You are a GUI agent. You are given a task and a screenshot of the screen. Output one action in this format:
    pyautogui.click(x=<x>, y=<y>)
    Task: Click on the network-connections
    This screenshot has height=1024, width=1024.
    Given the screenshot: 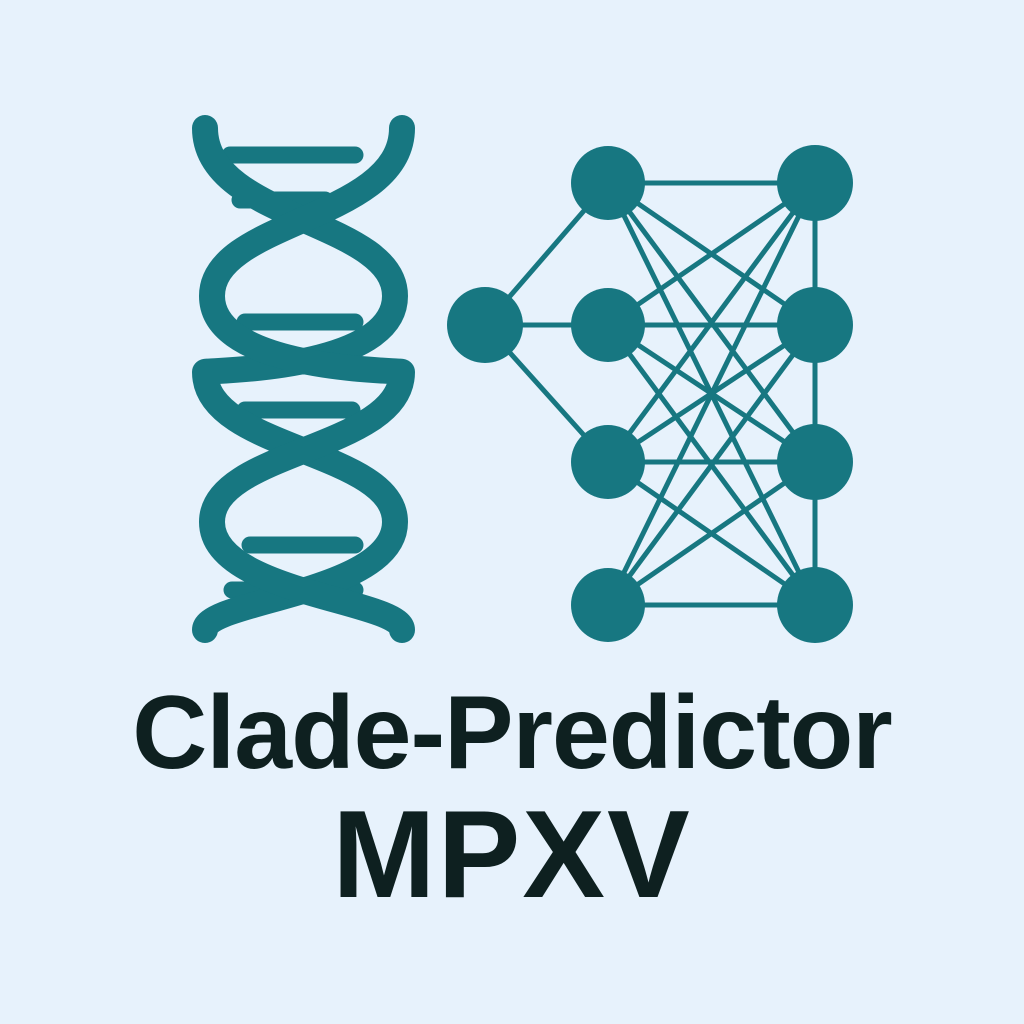 What is the action you would take?
    pyautogui.click(x=650, y=394)
    